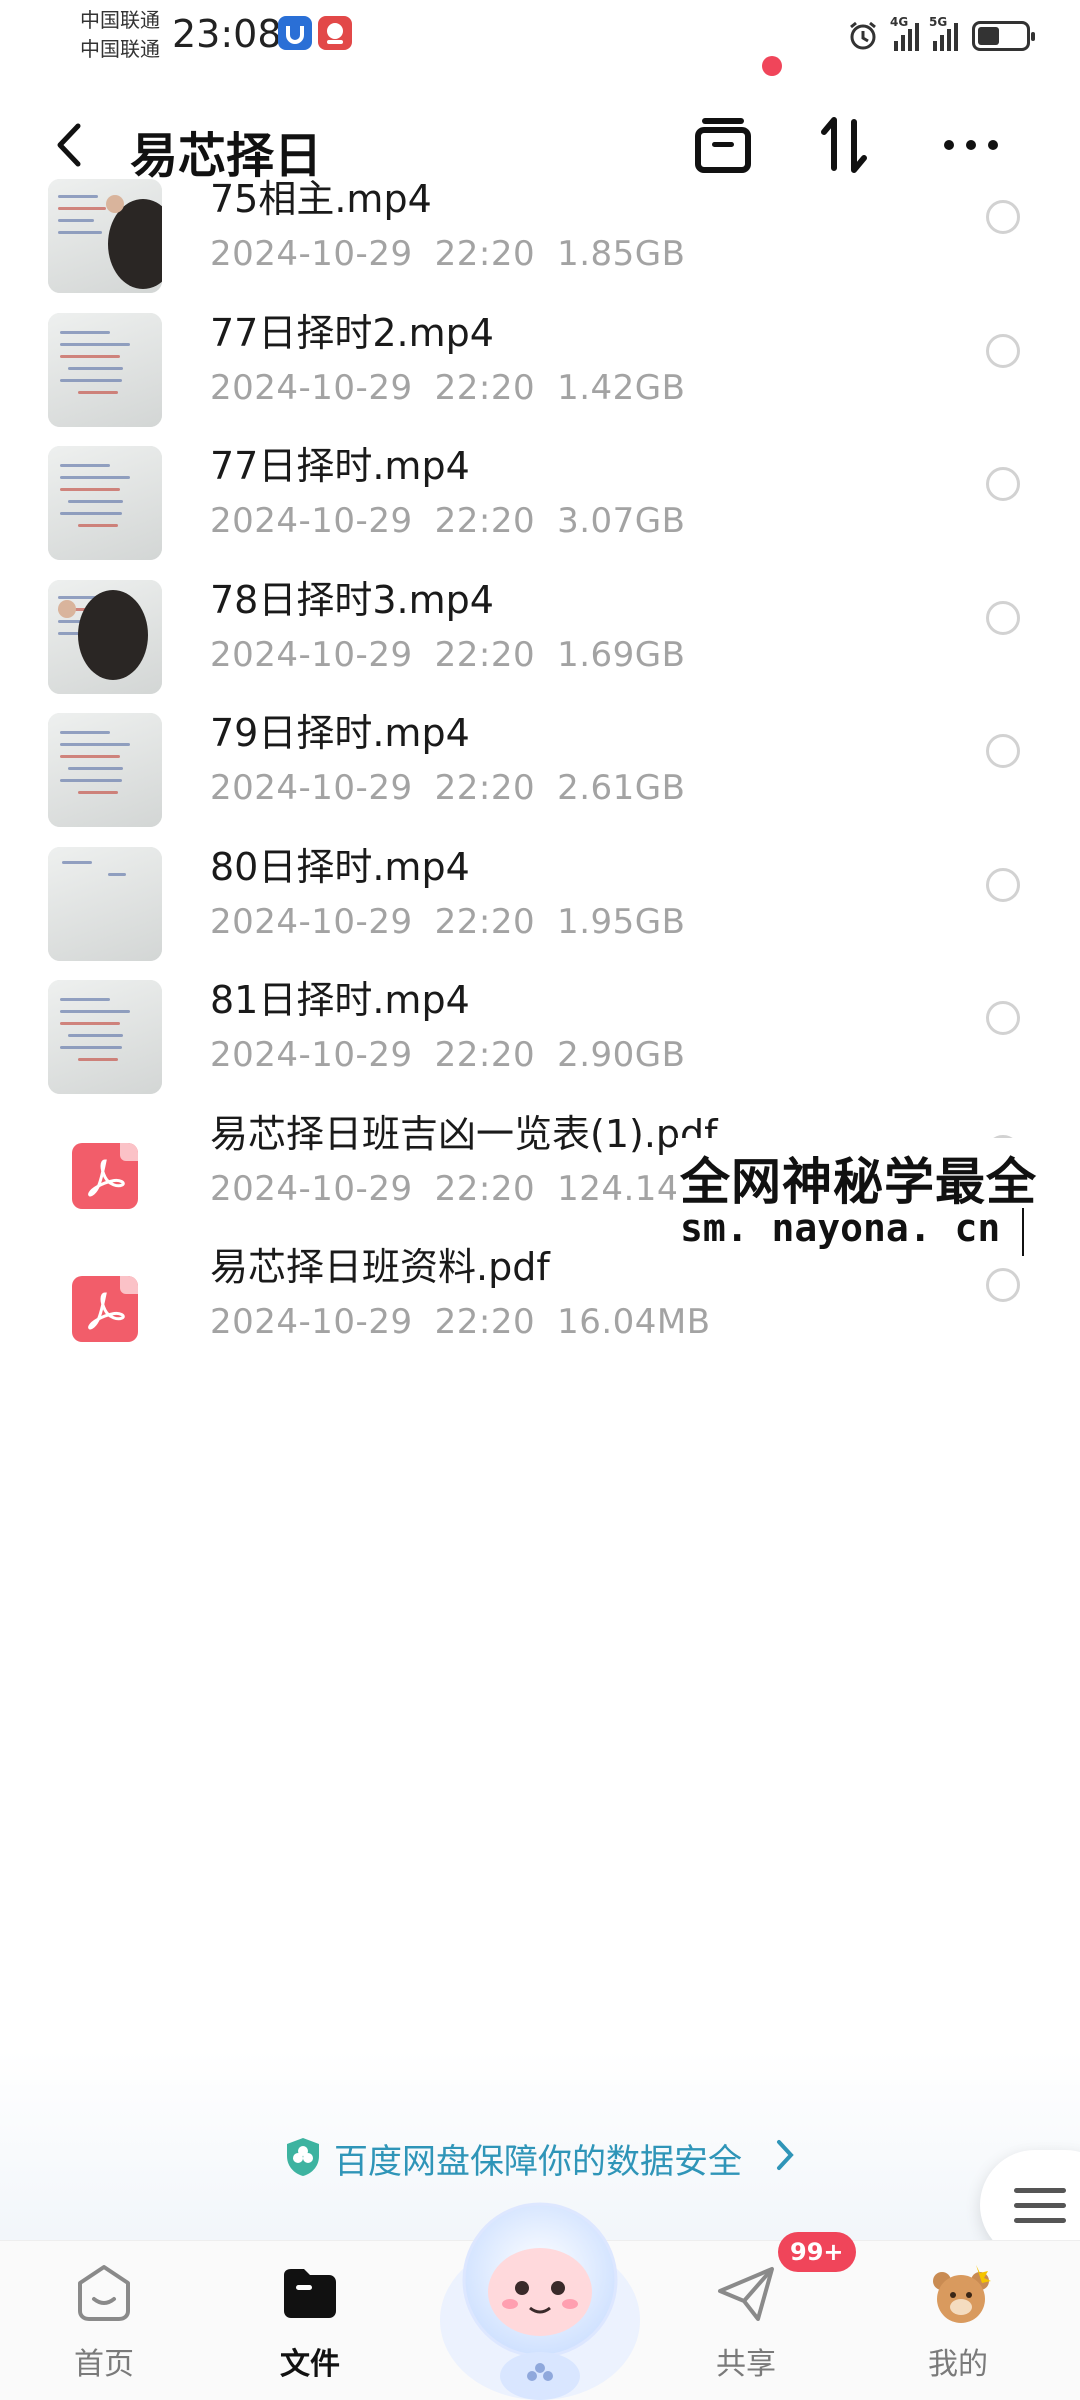 The image size is (1080, 2400). Describe the element at coordinates (943, 33) in the screenshot. I see `signal-5g-icon: 5G` at that location.